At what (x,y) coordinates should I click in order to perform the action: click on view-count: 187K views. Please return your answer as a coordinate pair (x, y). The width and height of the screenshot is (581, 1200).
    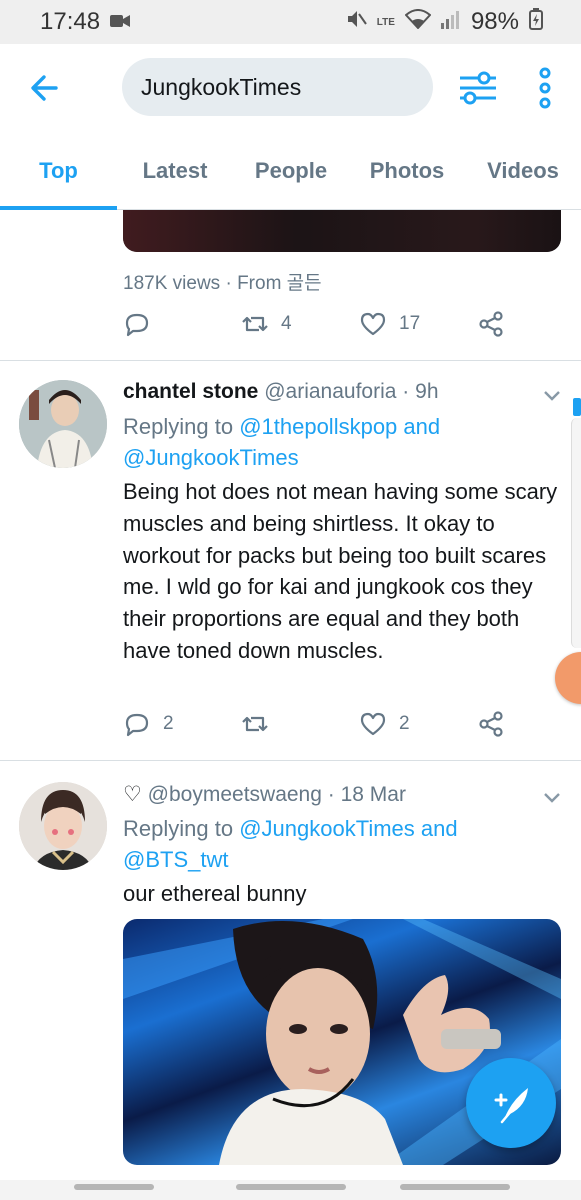
    Looking at the image, I should click on (172, 283).